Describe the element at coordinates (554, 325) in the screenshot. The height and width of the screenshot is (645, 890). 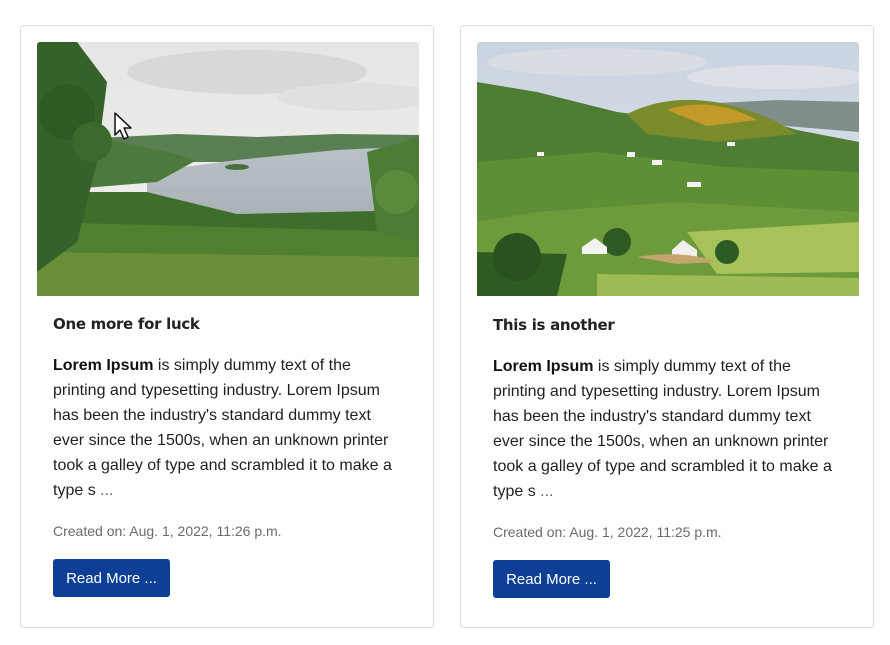
I see `card-title: This is another` at that location.